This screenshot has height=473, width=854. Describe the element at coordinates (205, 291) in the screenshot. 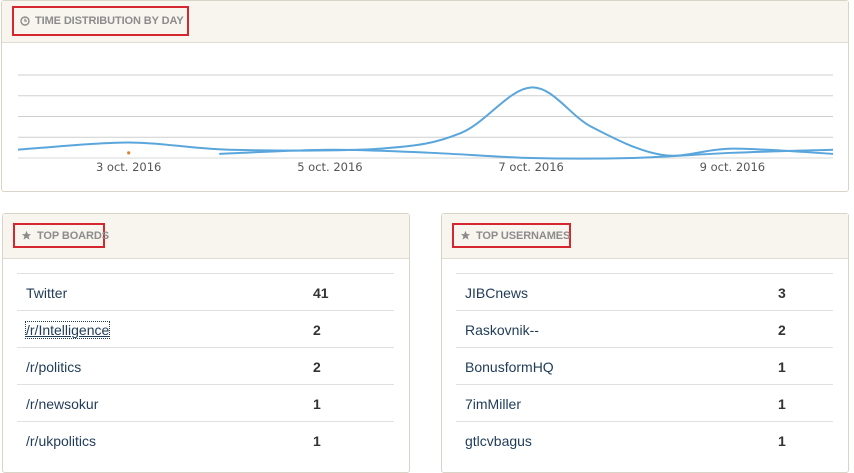

I see `table-row: Twitter 41` at that location.